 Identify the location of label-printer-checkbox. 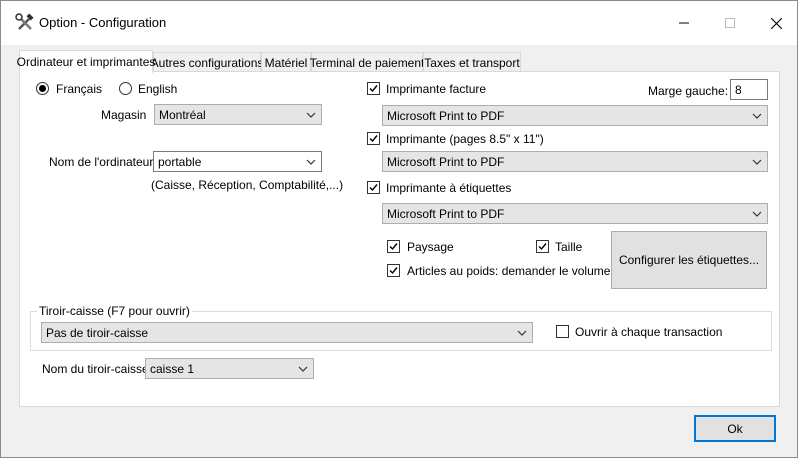
(373, 187).